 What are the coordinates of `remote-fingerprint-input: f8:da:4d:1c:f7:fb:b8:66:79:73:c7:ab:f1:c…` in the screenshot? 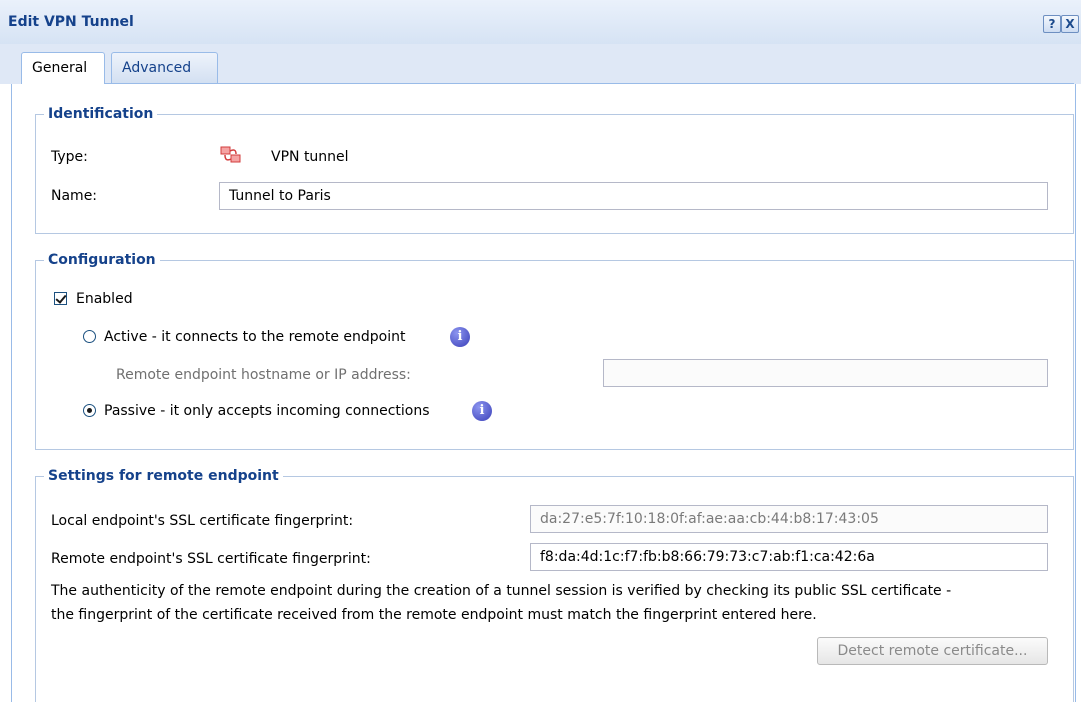 It's located at (789, 557).